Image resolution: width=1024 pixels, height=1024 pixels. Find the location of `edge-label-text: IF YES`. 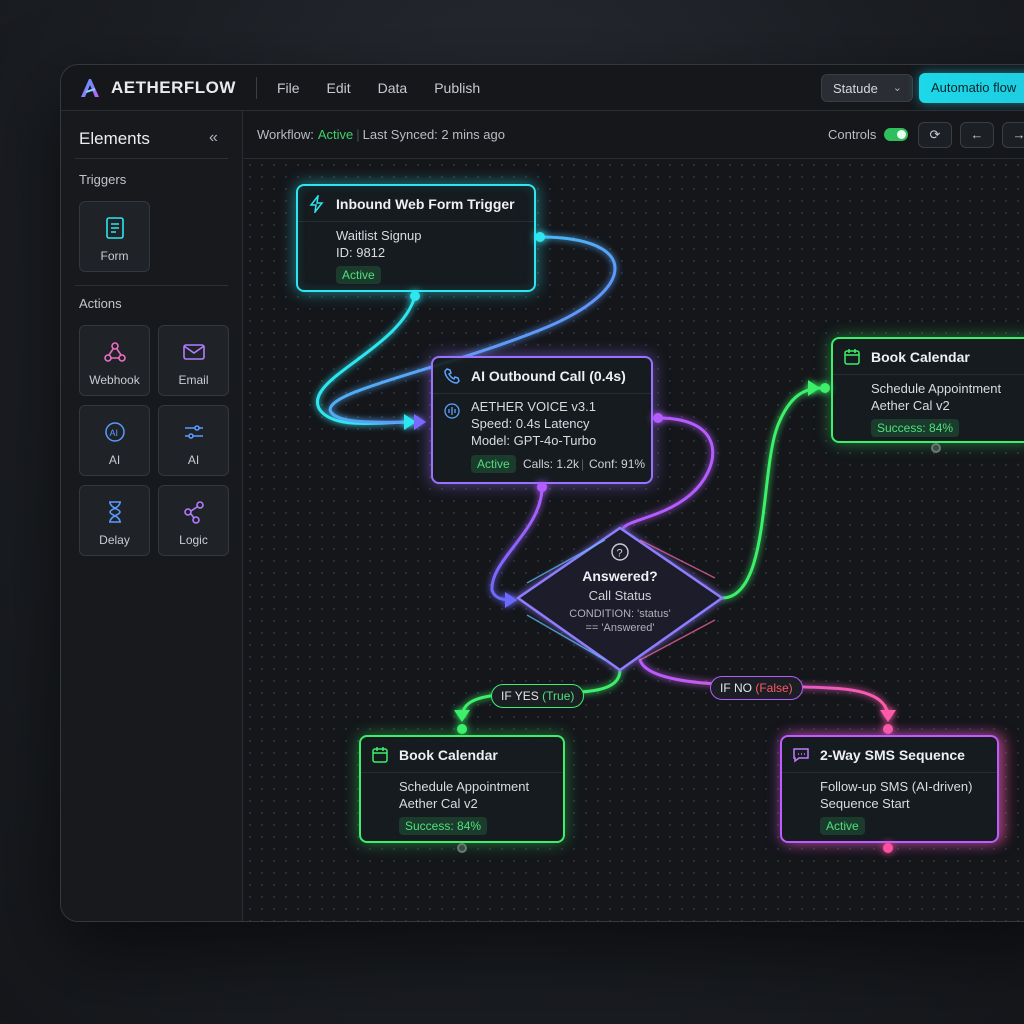

edge-label-text: IF YES is located at coordinates (520, 696).